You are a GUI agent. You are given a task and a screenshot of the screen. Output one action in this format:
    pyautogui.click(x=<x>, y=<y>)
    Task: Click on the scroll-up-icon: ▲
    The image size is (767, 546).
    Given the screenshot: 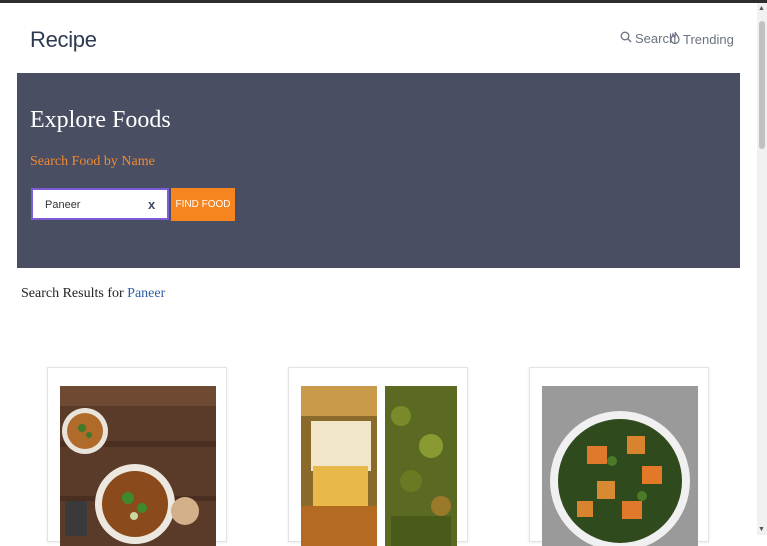 What is the action you would take?
    pyautogui.click(x=761, y=8)
    